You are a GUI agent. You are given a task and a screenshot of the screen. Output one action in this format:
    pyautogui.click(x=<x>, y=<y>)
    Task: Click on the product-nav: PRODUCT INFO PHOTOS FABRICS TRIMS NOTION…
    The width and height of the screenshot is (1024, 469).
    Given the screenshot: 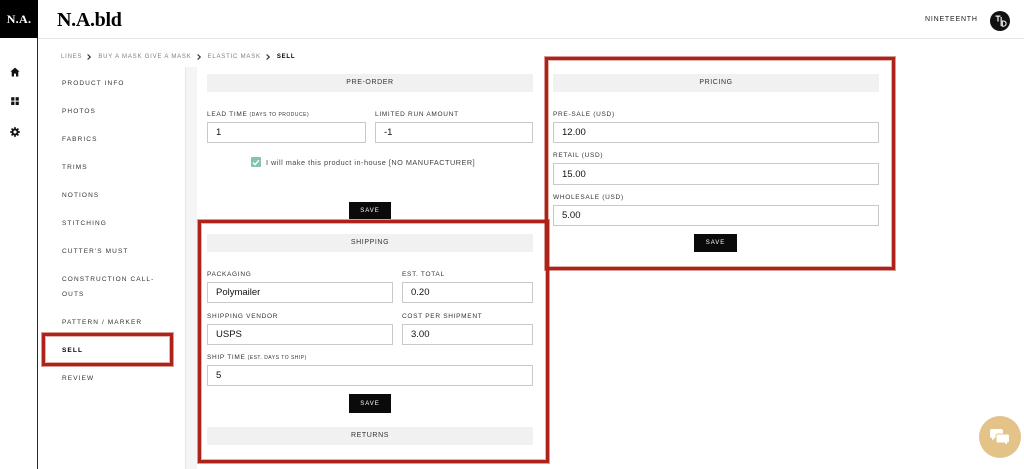 What is the action you would take?
    pyautogui.click(x=114, y=237)
    